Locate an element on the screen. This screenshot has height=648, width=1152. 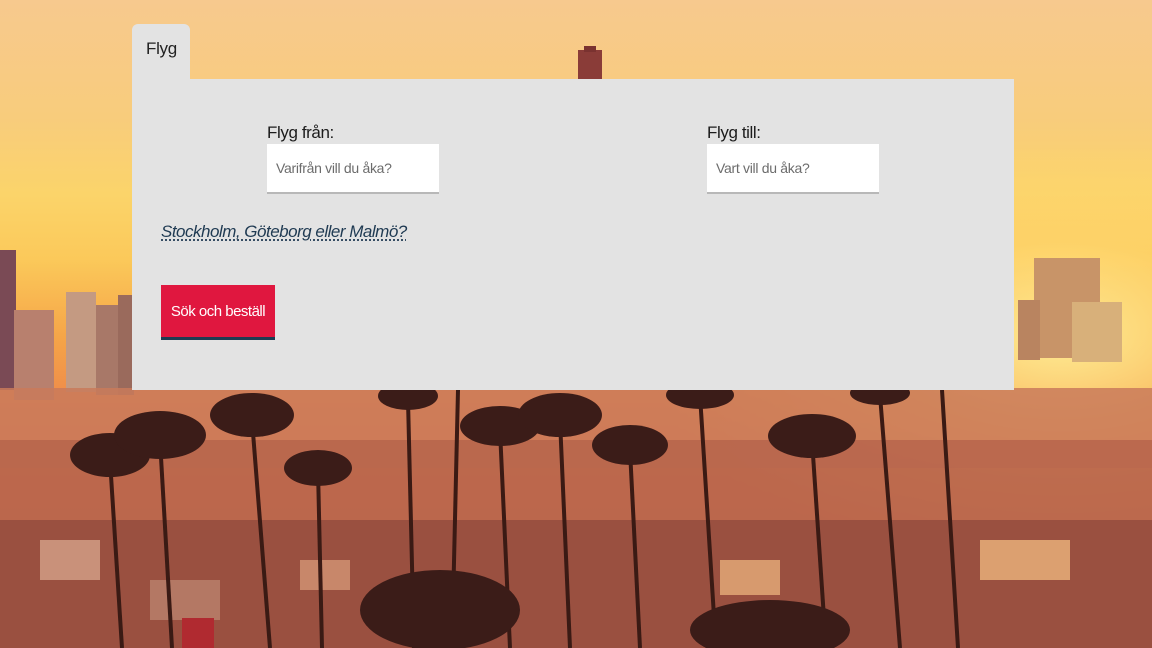
to-input is located at coordinates (793, 169).